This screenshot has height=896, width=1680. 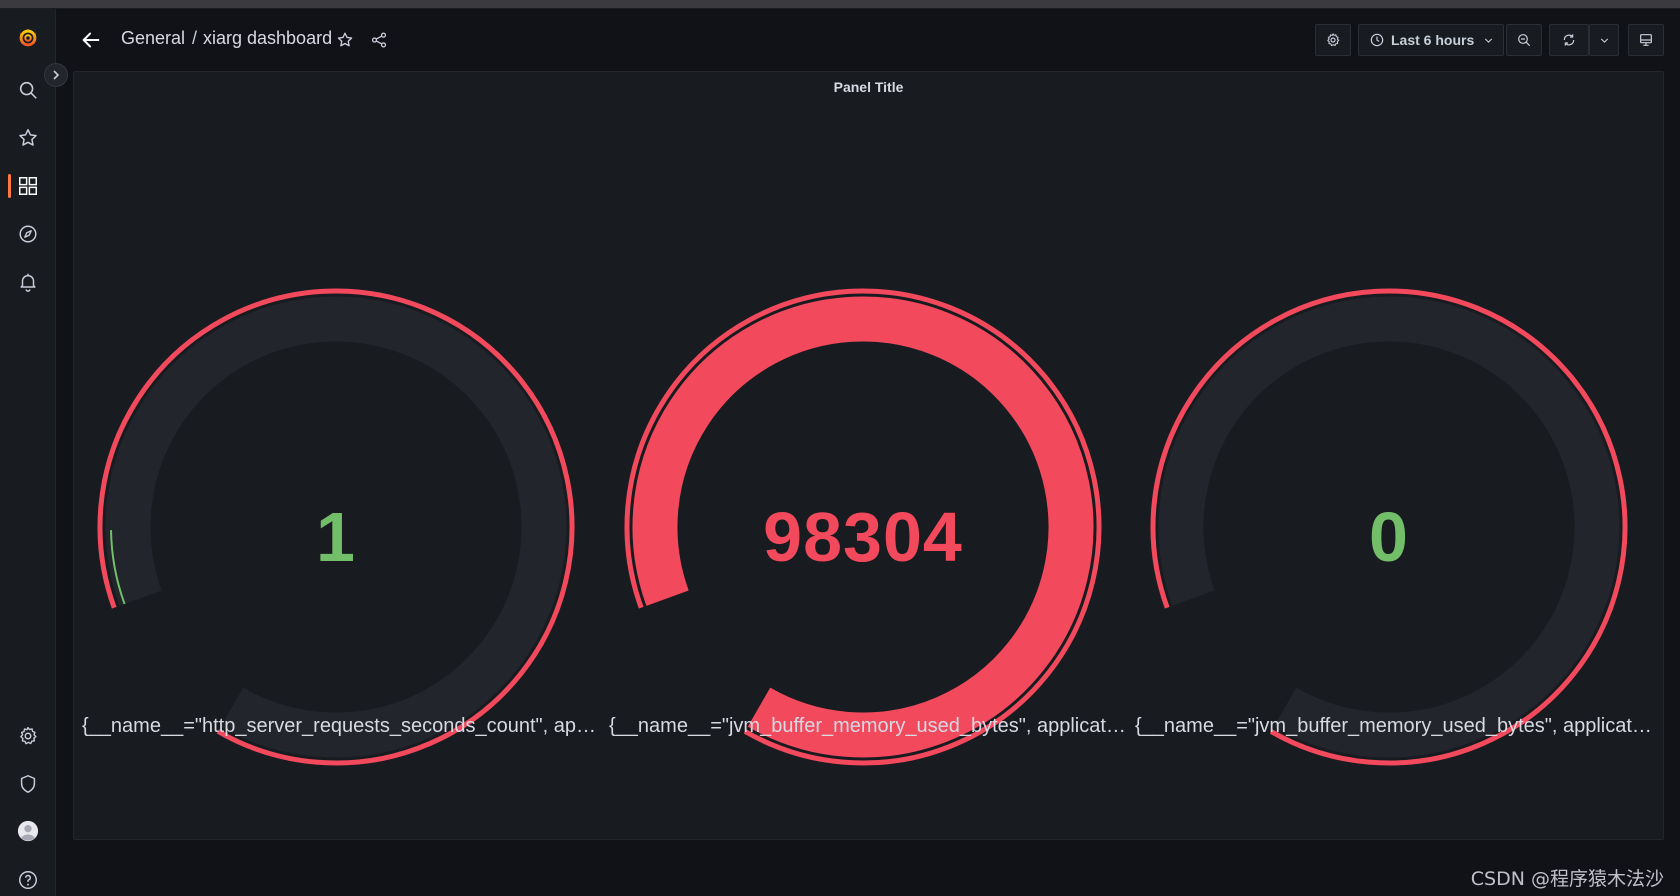 I want to click on sidebar, so click(x=34, y=452).